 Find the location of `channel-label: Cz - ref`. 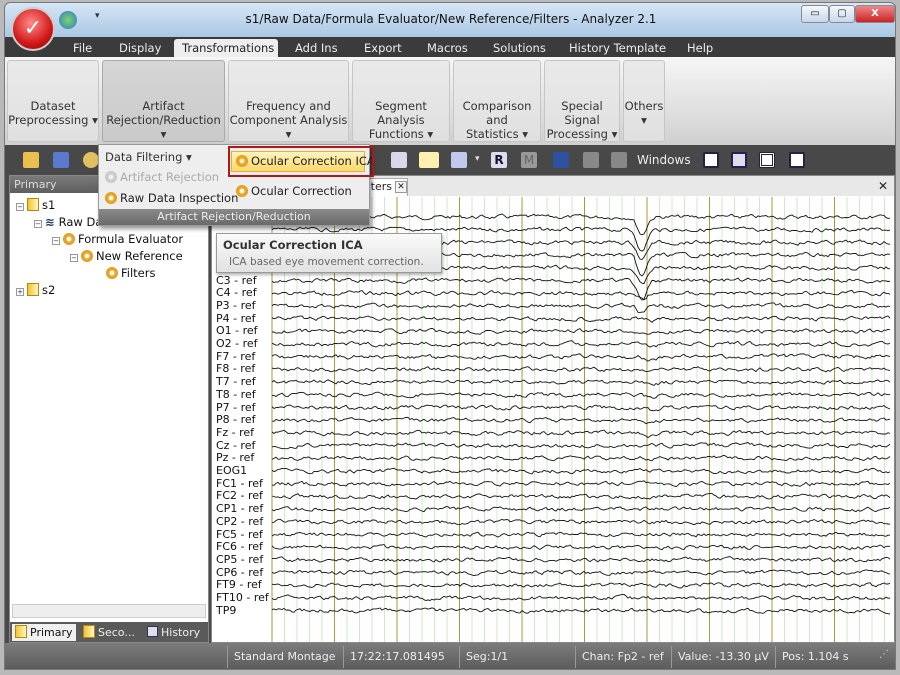

channel-label: Cz - ref is located at coordinates (235, 445).